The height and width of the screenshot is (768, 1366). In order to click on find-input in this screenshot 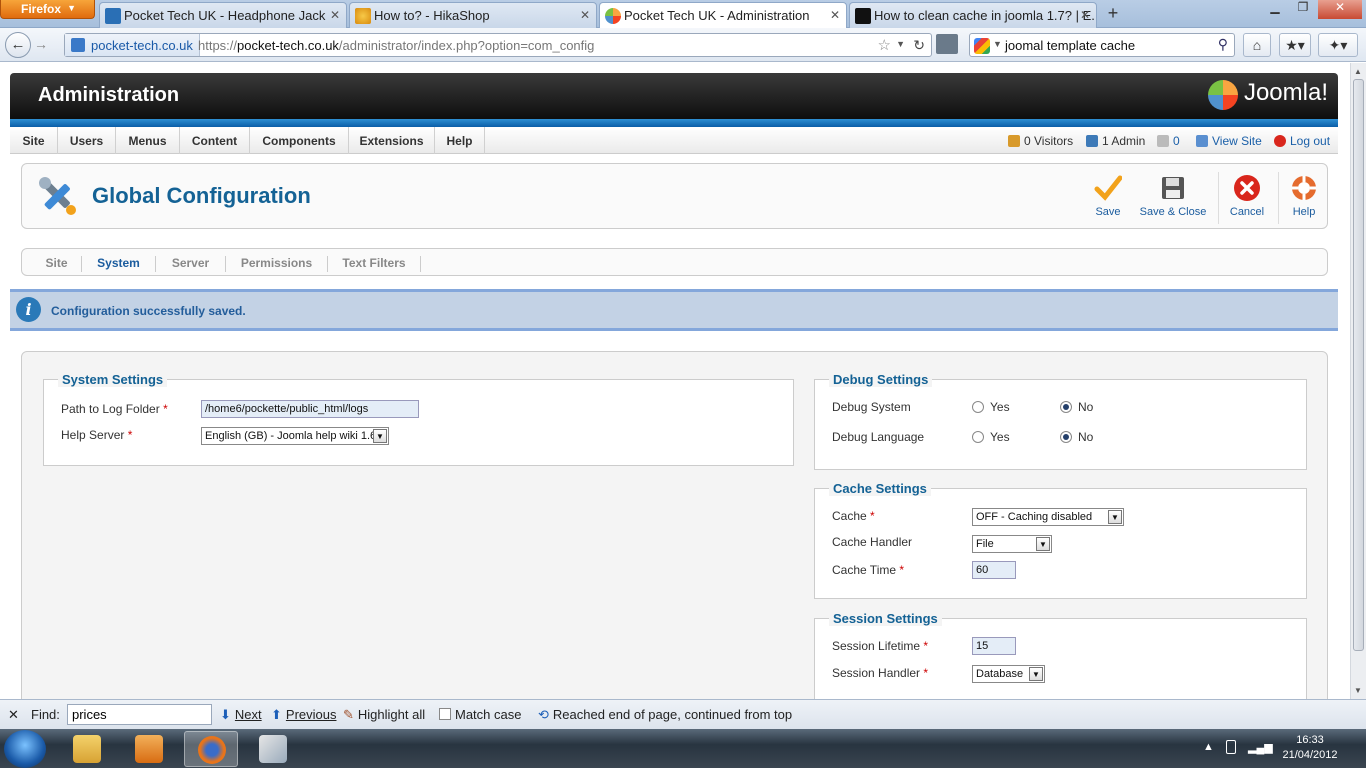, I will do `click(139, 714)`.